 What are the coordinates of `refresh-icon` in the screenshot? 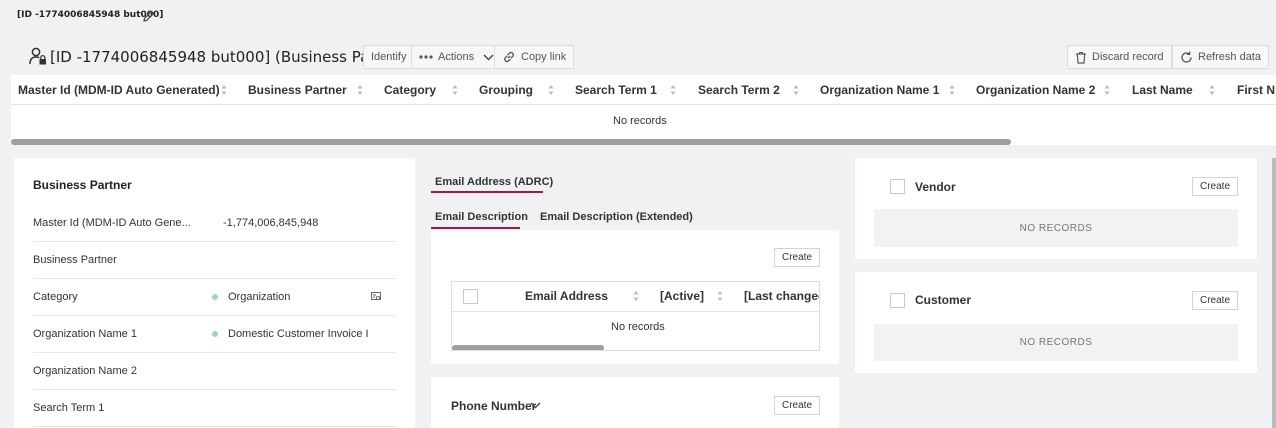 It's located at (1186, 57).